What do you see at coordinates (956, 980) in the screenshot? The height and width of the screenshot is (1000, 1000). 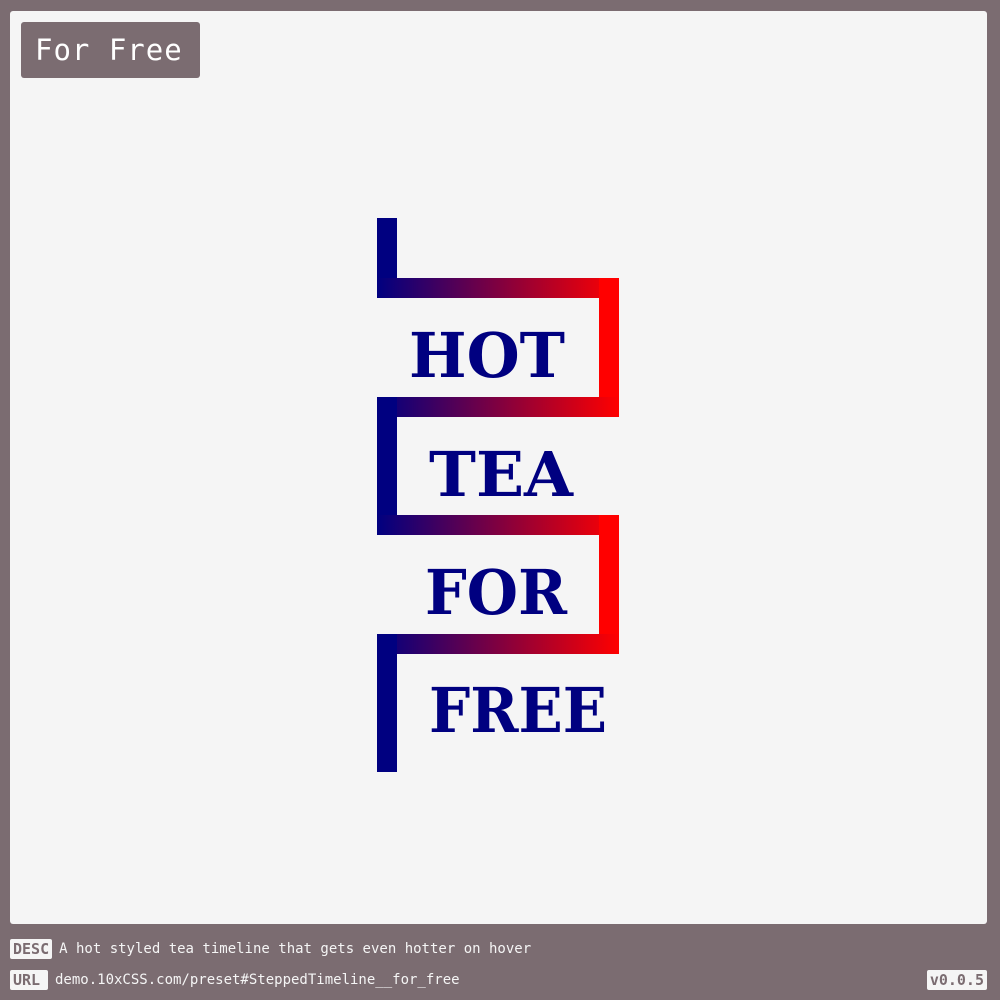 I see `version-badge: v0.0.5` at bounding box center [956, 980].